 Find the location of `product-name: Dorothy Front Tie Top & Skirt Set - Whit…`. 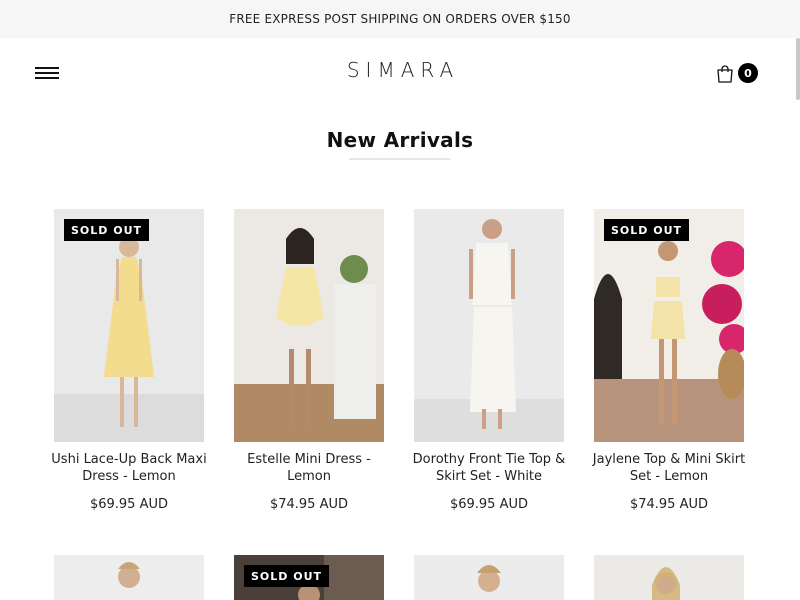

product-name: Dorothy Front Tie Top & Skirt Set - Whit… is located at coordinates (489, 468).